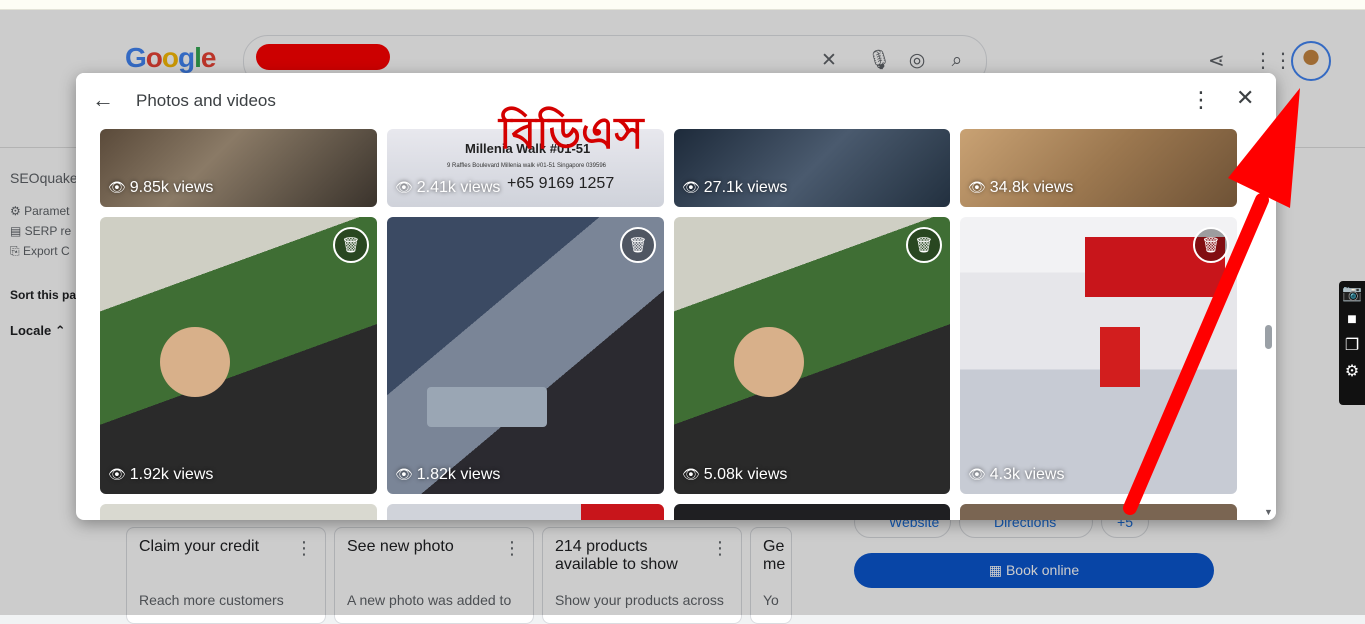 The image size is (1365, 624). I want to click on close-icon: ✕, so click(1245, 98).